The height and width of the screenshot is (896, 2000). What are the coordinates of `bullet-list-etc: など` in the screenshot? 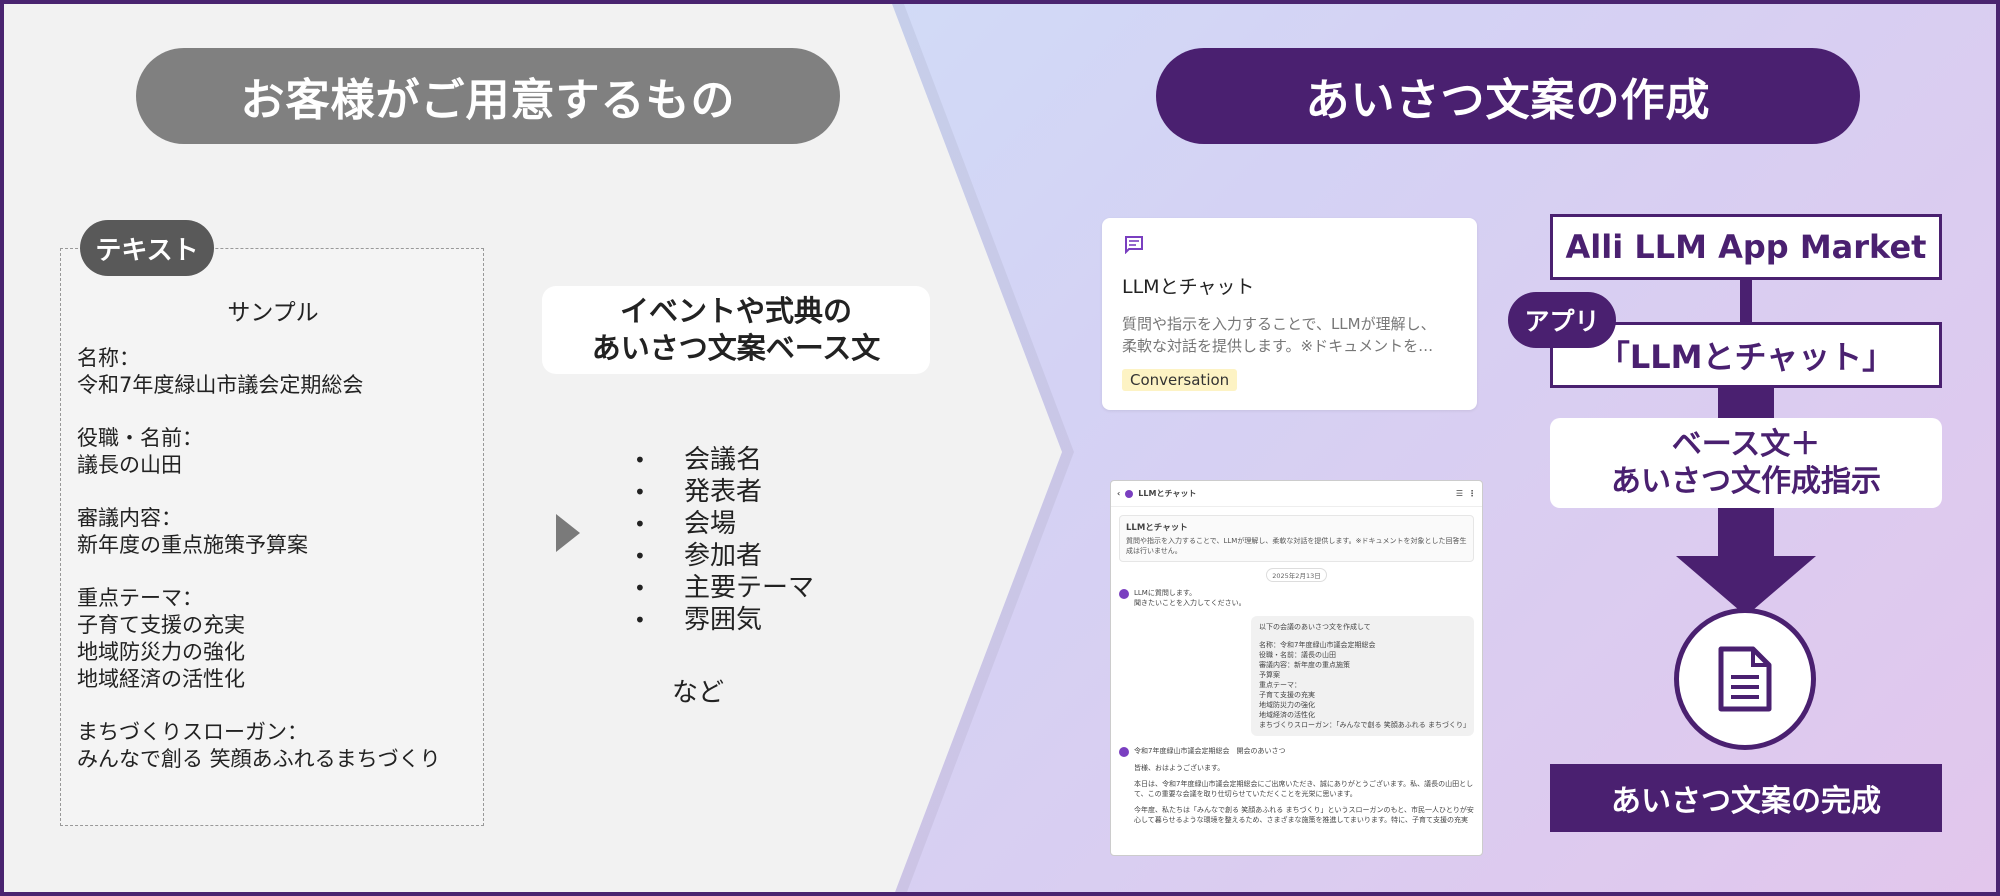 It's located at (698, 693).